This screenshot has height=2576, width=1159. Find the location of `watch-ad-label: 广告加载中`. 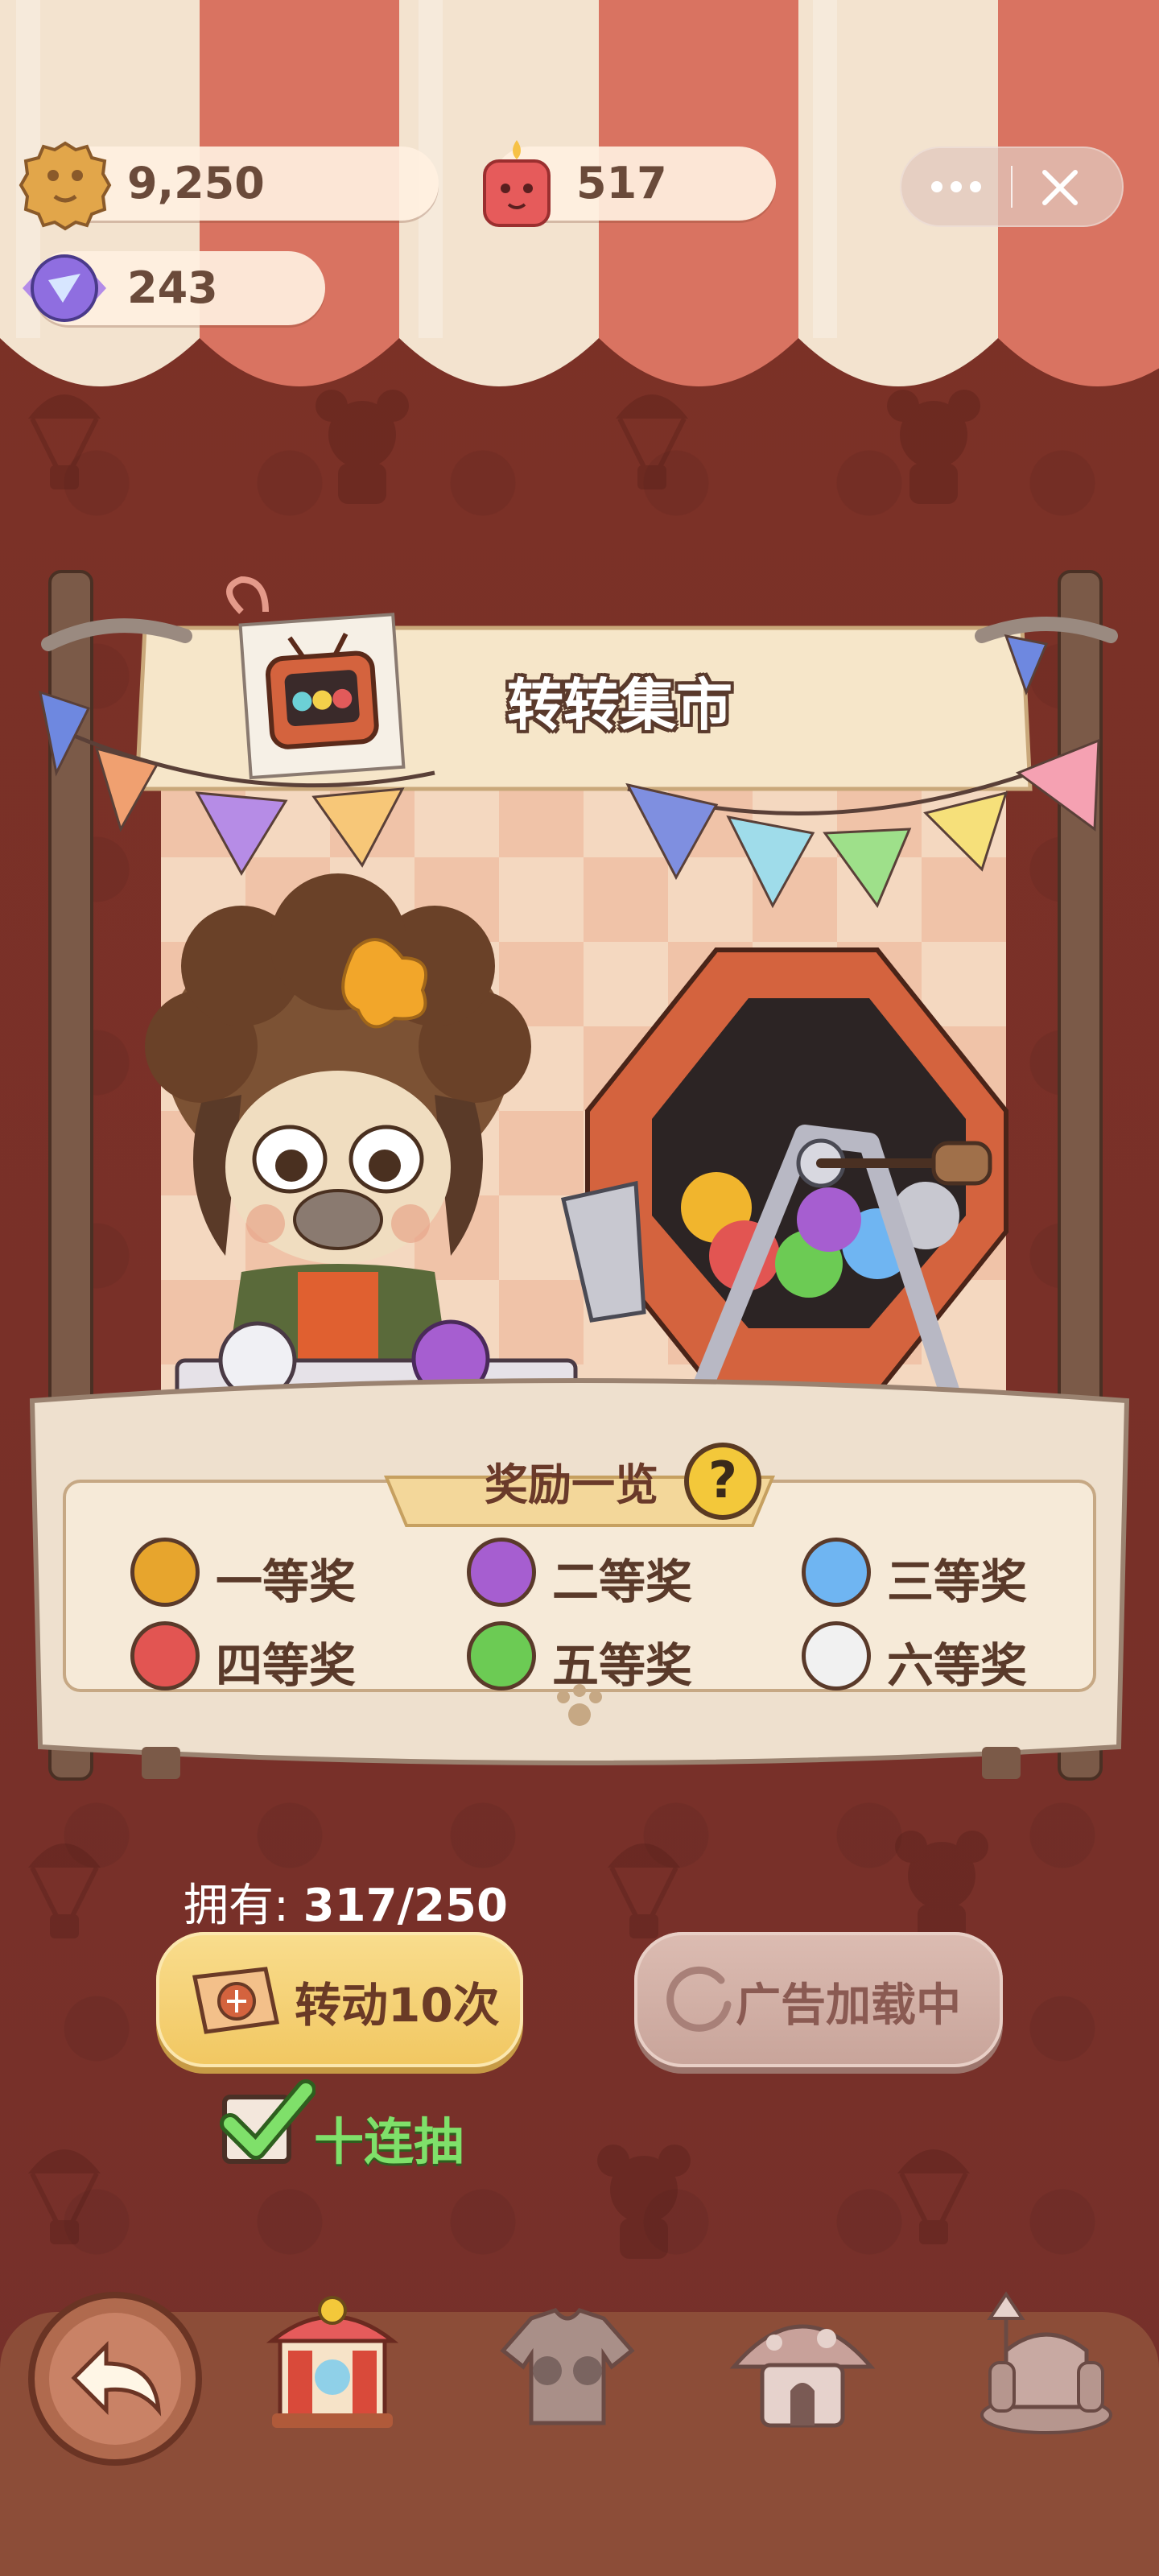

watch-ad-label: 广告加载中 is located at coordinates (848, 2005).